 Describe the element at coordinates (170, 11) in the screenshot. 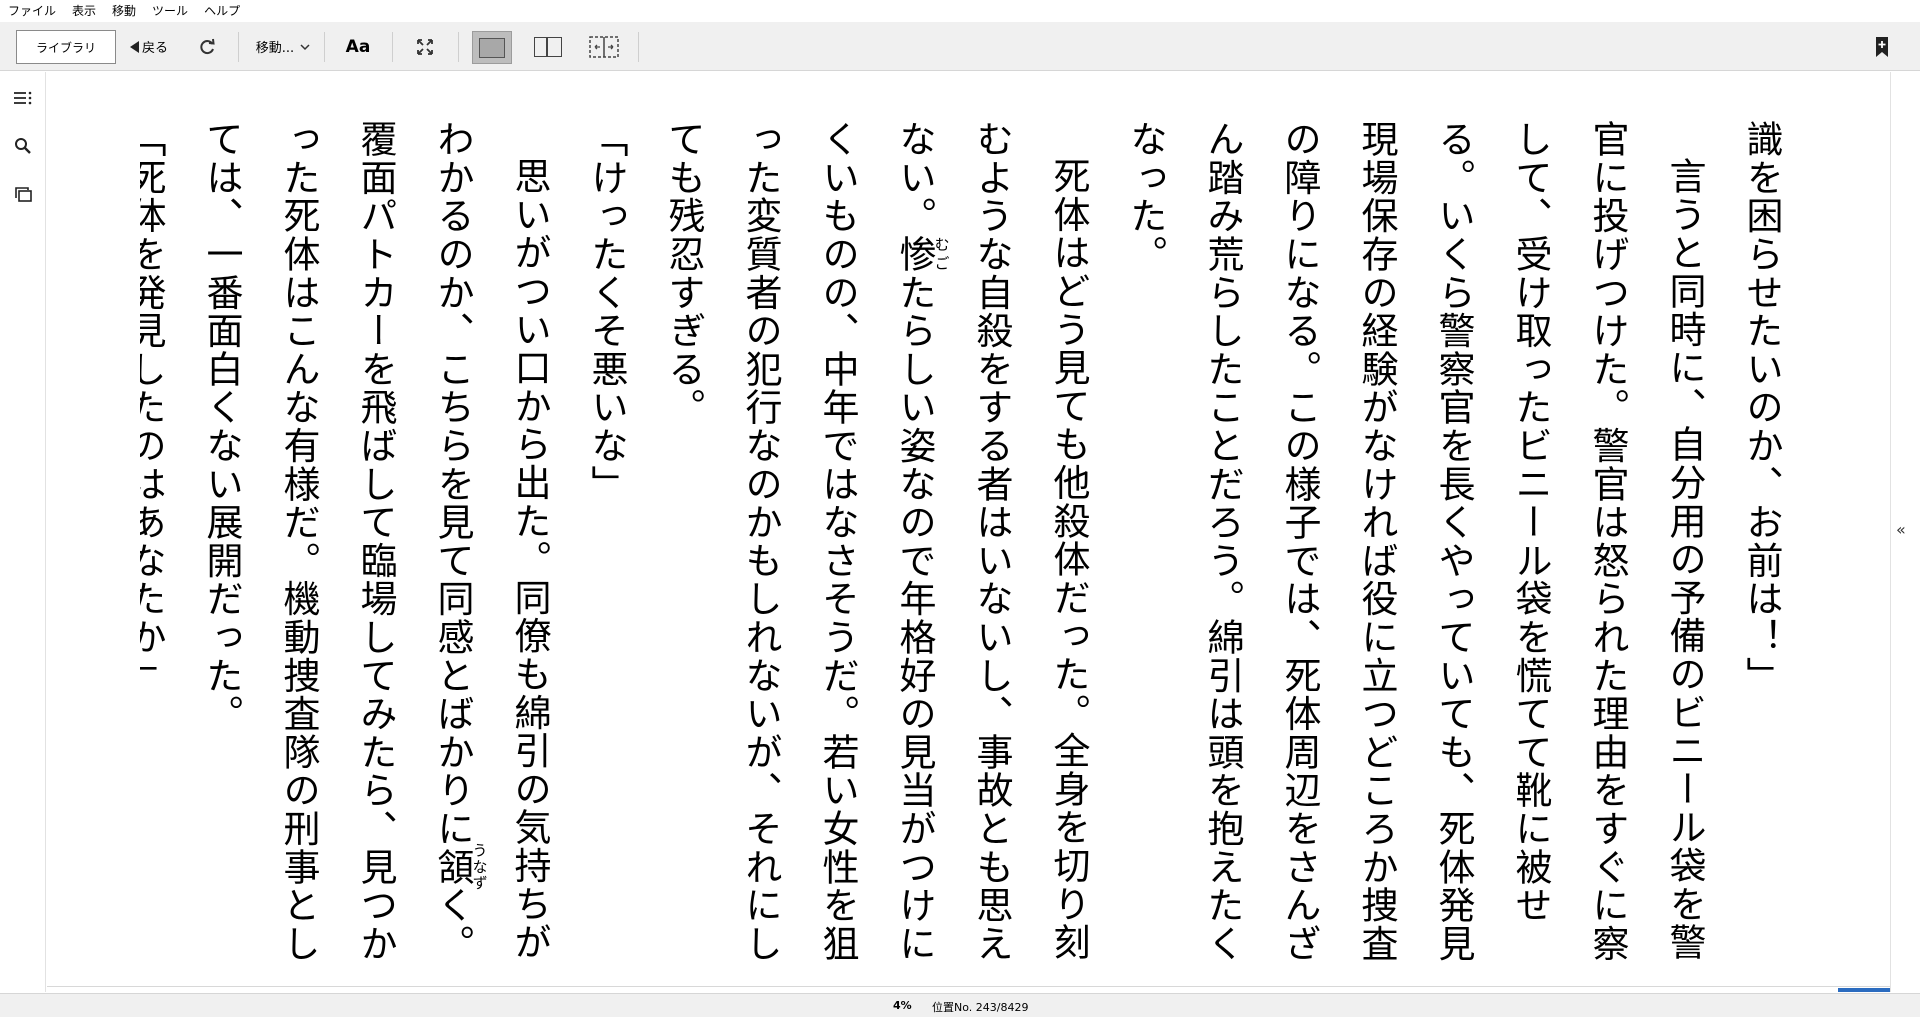

I see `menu-tools: ツール` at that location.